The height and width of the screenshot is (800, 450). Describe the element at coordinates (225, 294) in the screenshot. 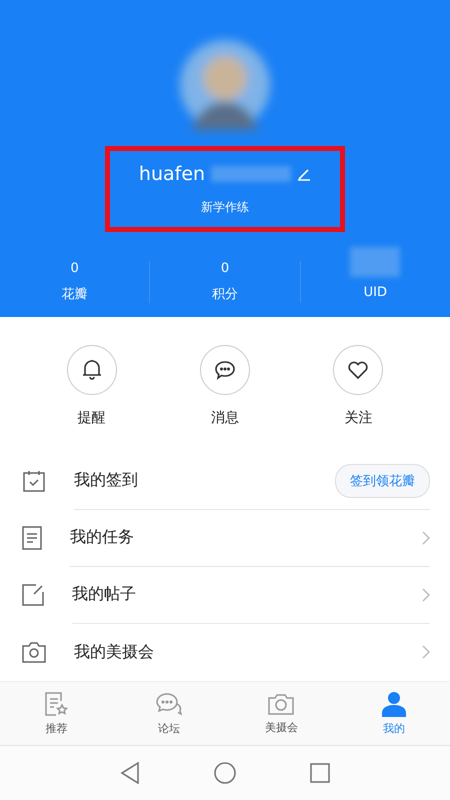

I see `stat-label: 积分` at that location.